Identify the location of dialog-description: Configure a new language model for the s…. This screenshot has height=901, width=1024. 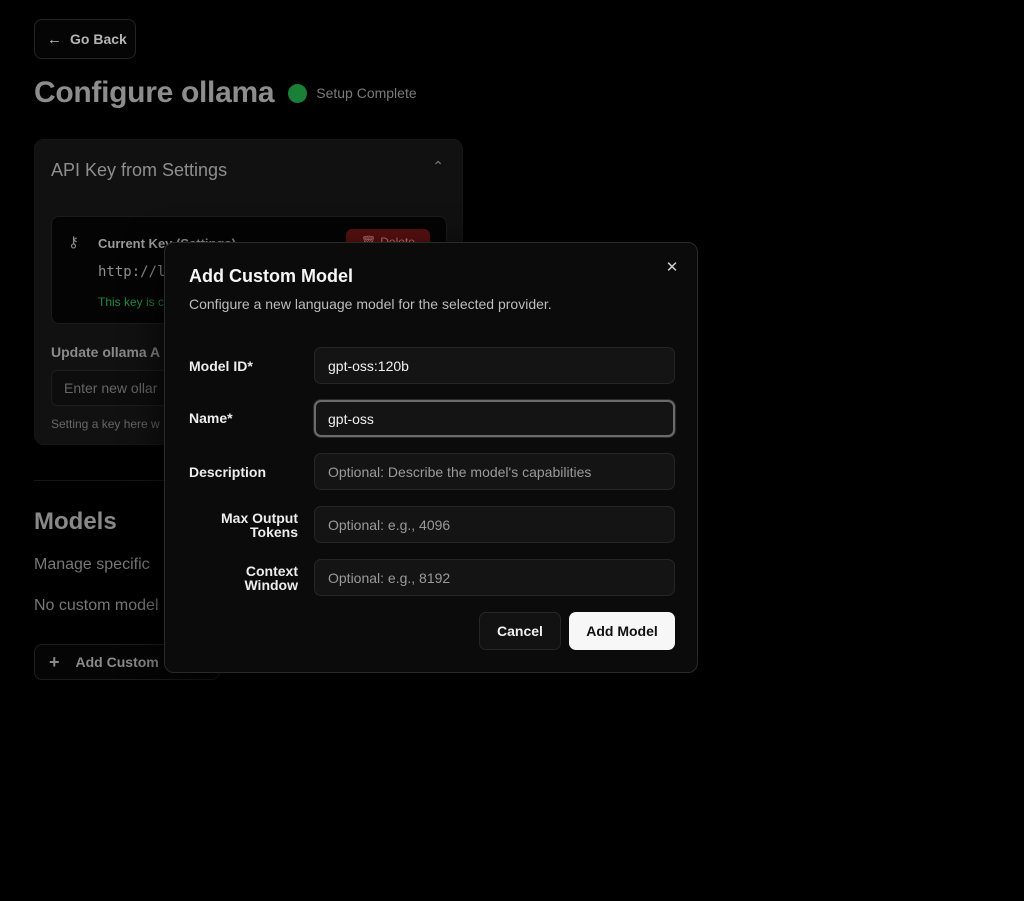
(370, 304).